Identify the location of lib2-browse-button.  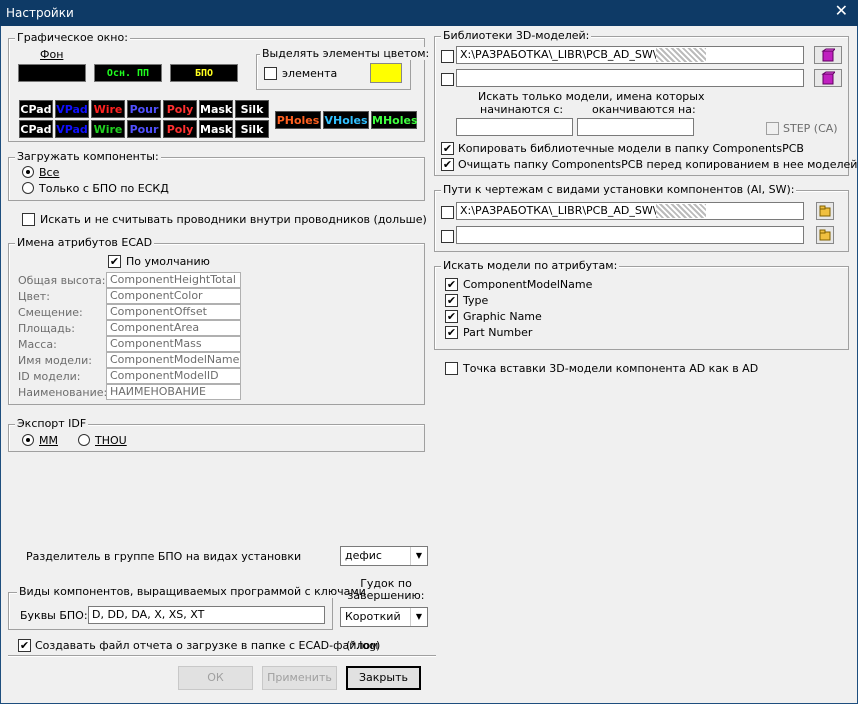
(828, 78).